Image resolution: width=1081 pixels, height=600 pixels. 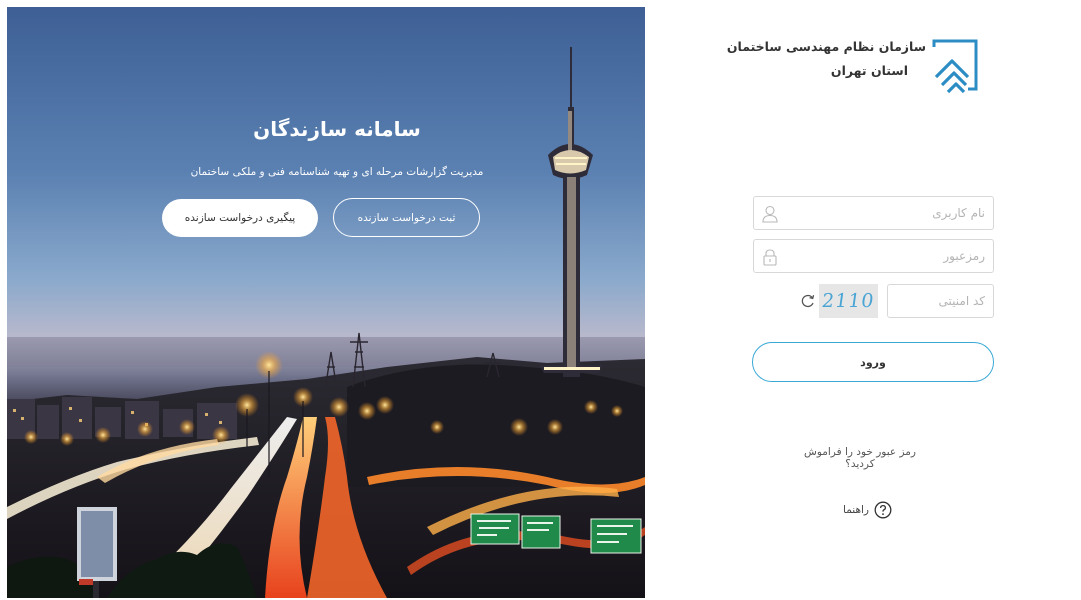 What do you see at coordinates (826, 46) in the screenshot?
I see `logo-org-name: سازمان نظام مهندسی ساختمان` at bounding box center [826, 46].